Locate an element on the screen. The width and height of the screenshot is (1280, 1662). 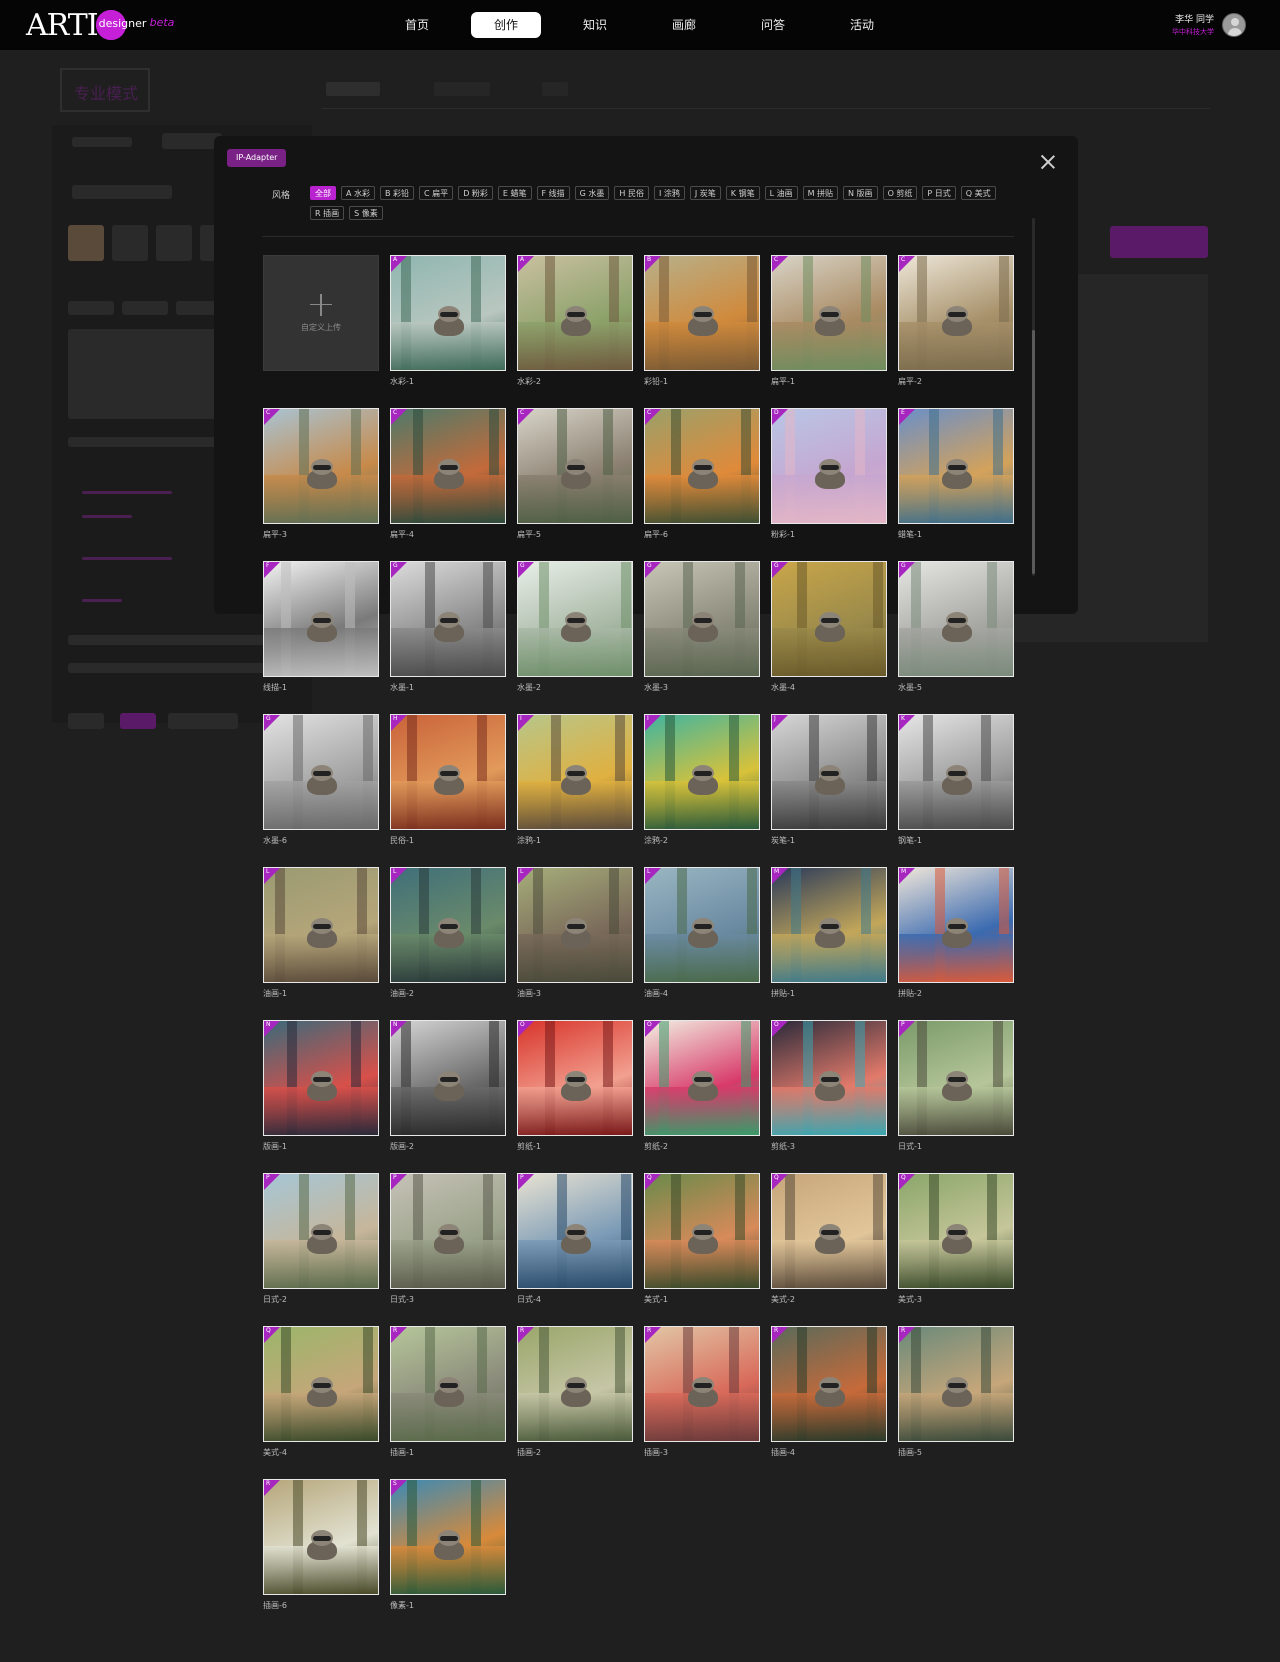
style-card: M 拼贴-1 is located at coordinates (829, 932).